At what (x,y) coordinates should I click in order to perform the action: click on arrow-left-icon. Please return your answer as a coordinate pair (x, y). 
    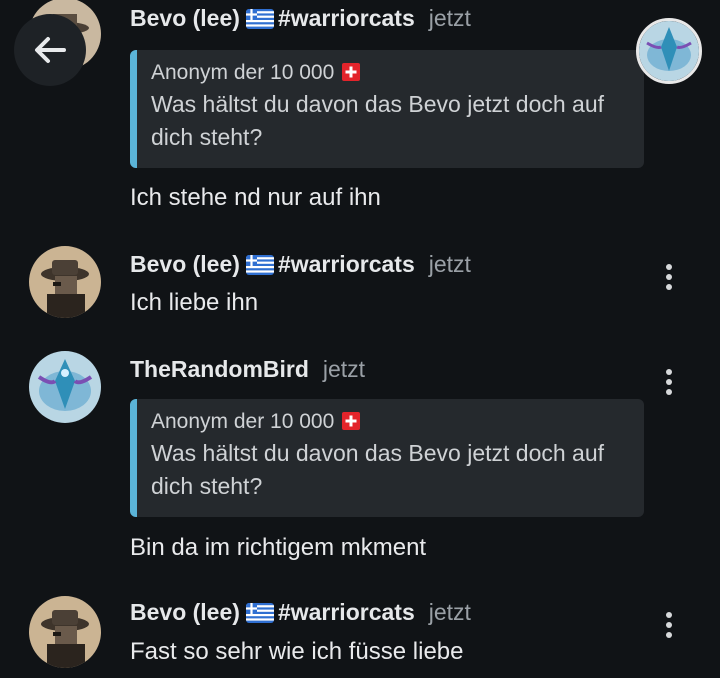
    Looking at the image, I should click on (50, 50).